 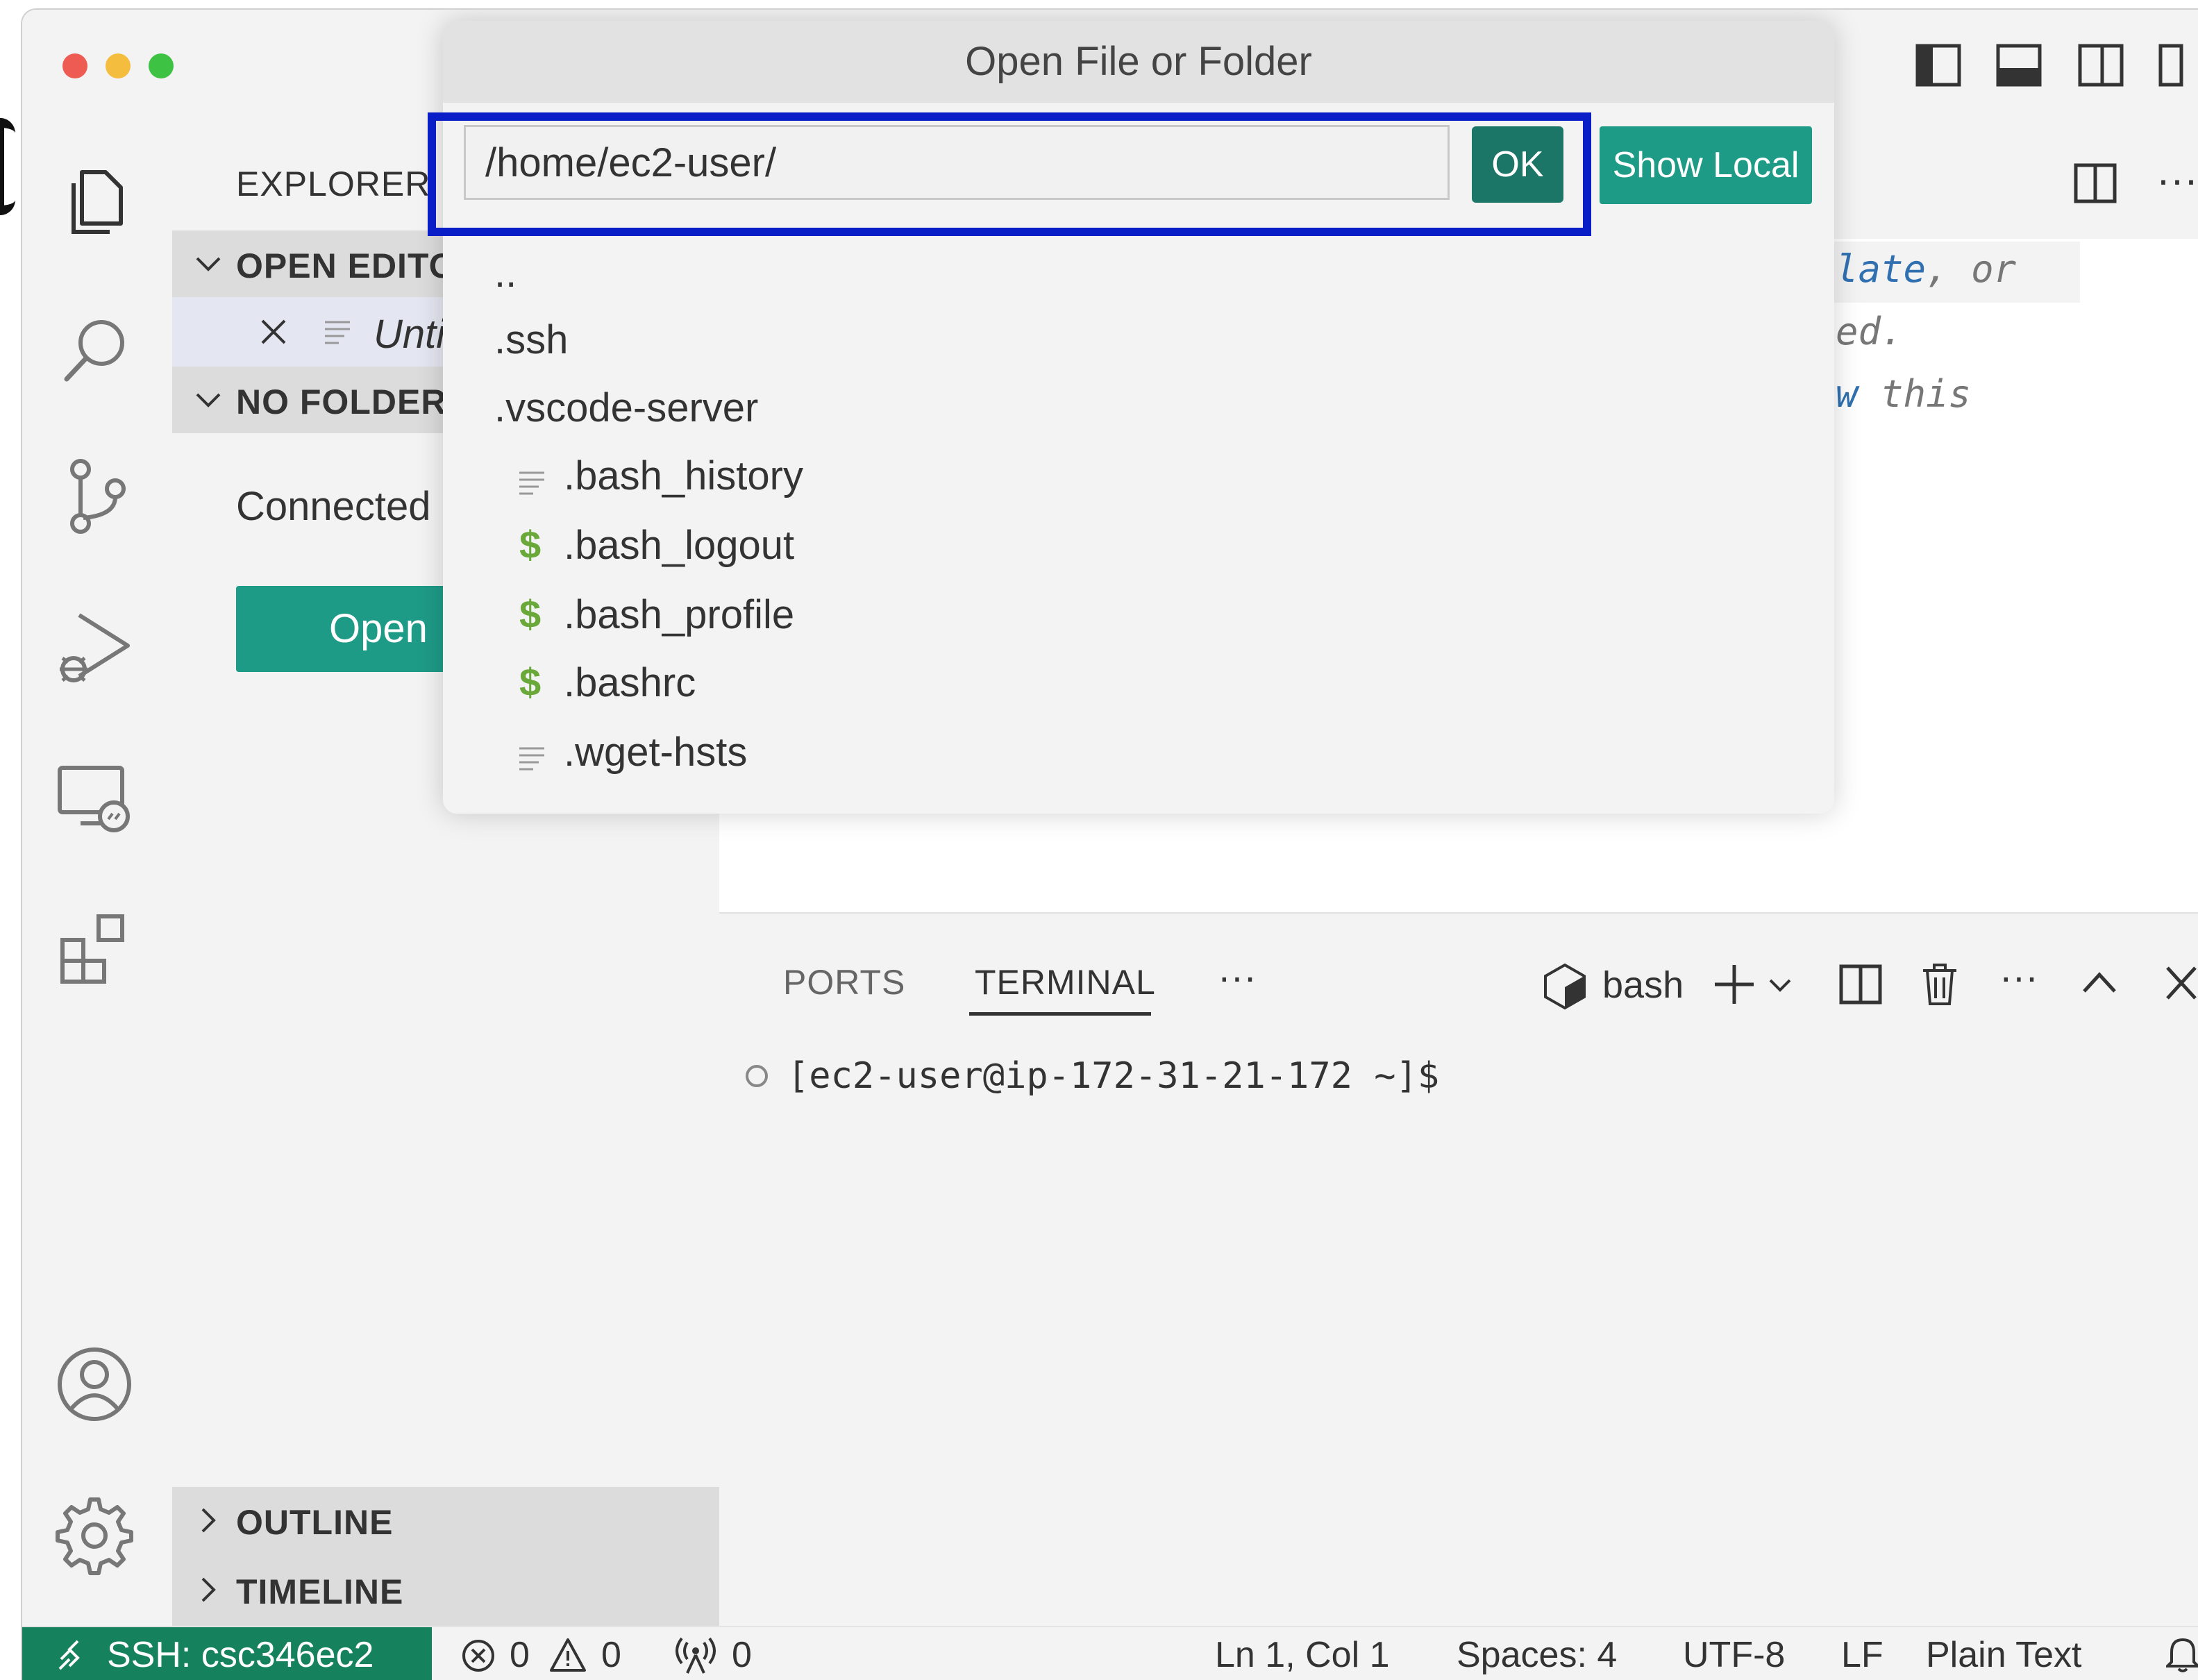 What do you see at coordinates (315, 1522) in the screenshot?
I see `outline-label: OUTLINE` at bounding box center [315, 1522].